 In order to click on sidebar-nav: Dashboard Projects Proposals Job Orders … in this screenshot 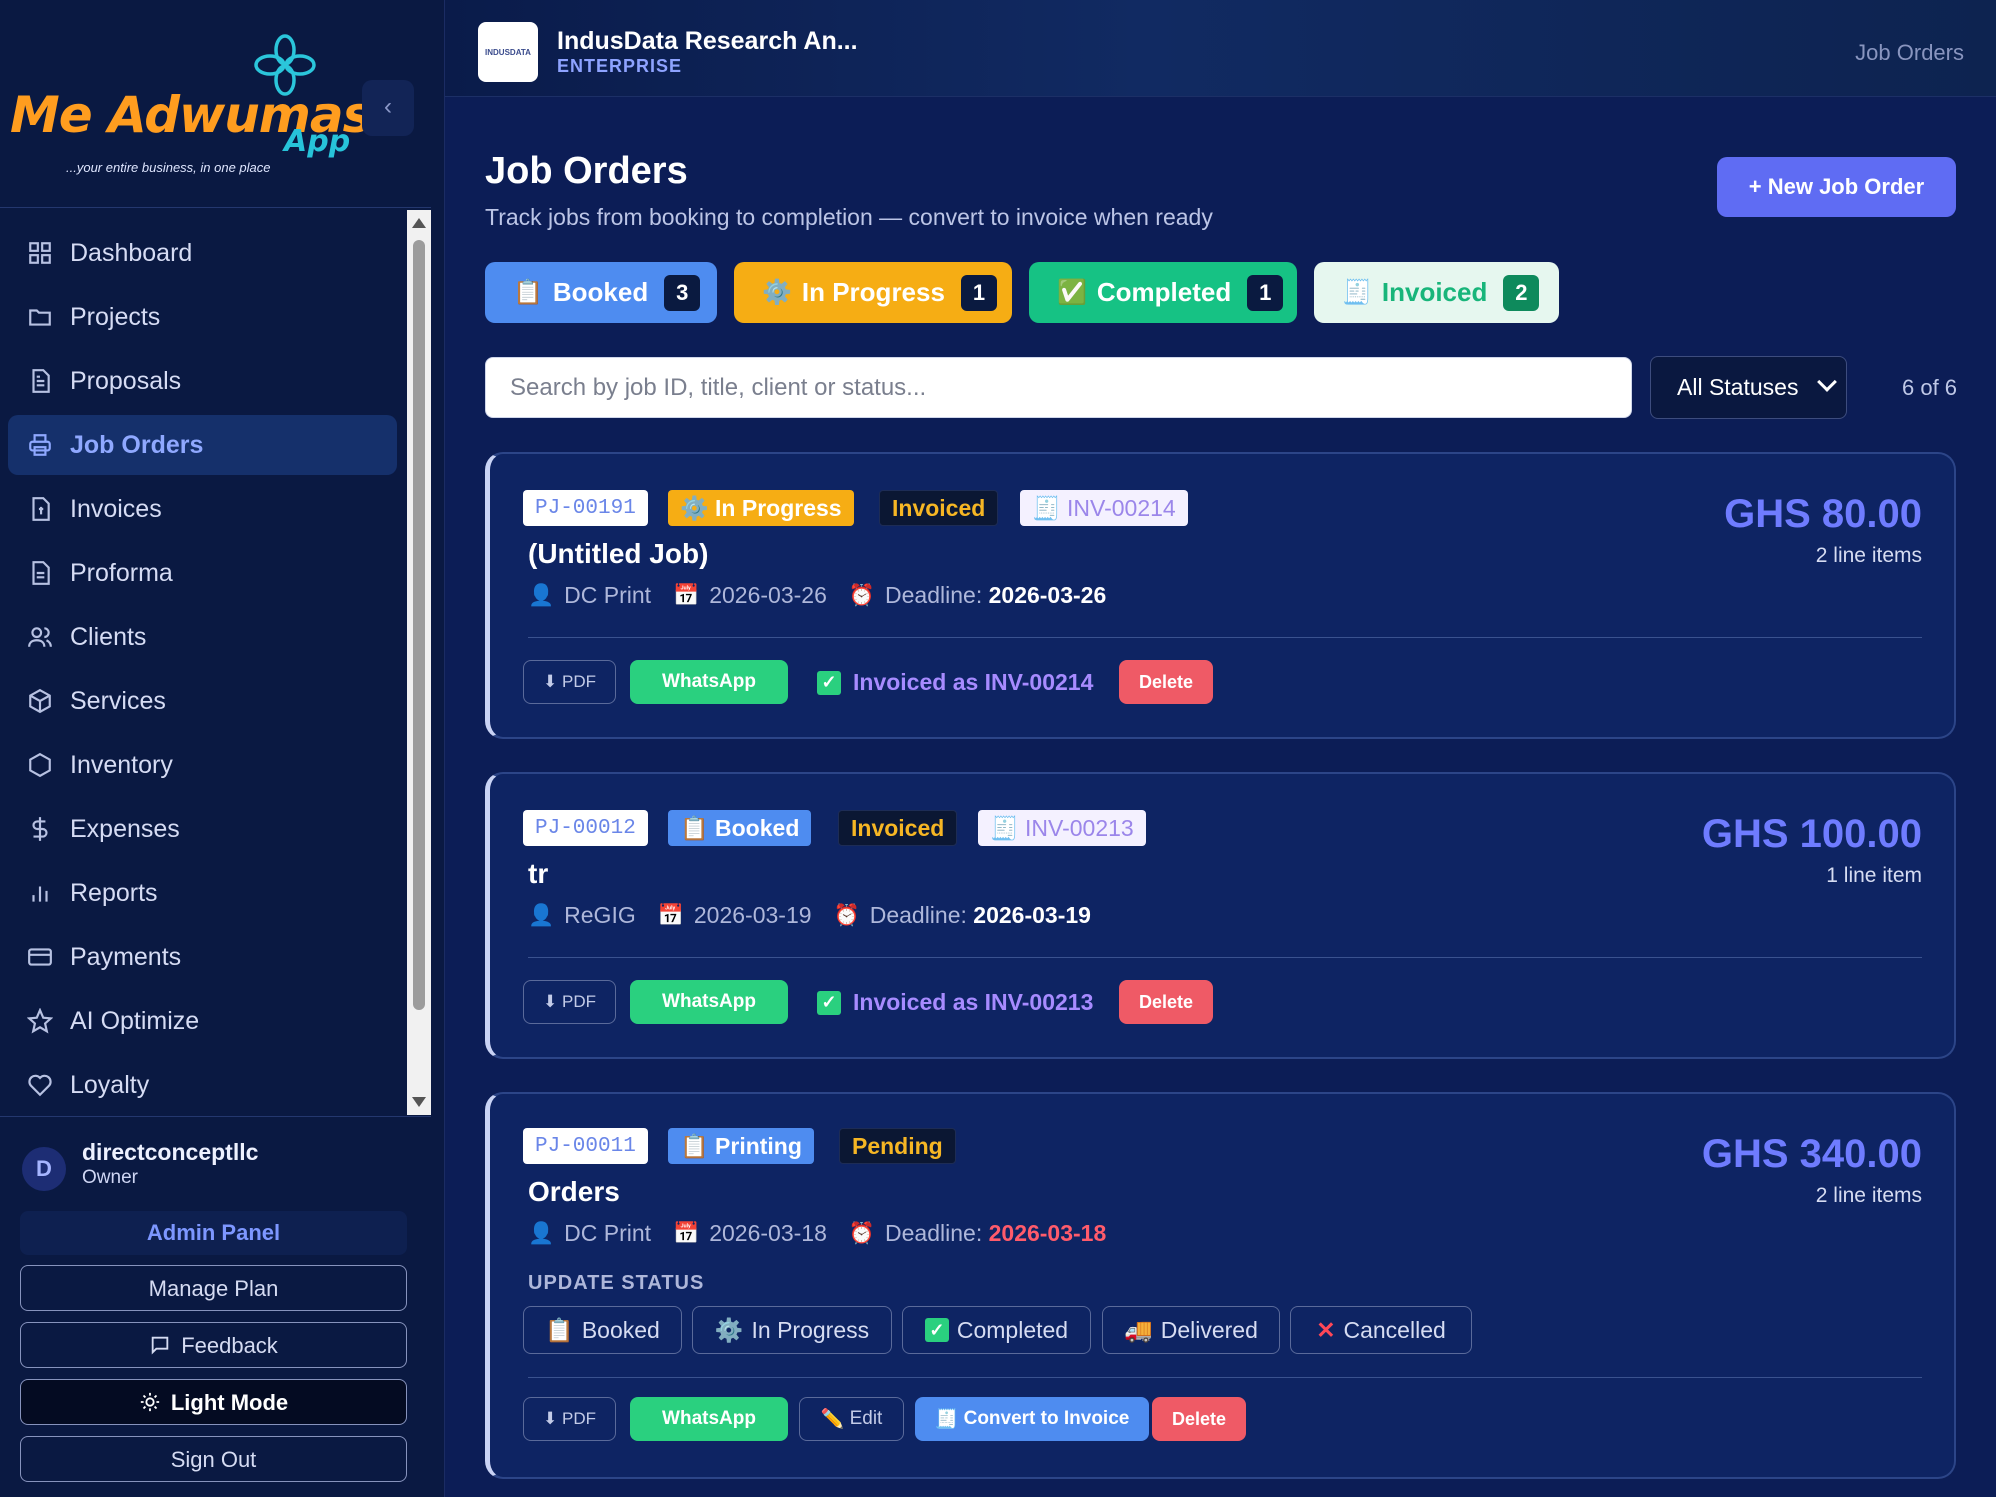, I will do `click(202, 662)`.